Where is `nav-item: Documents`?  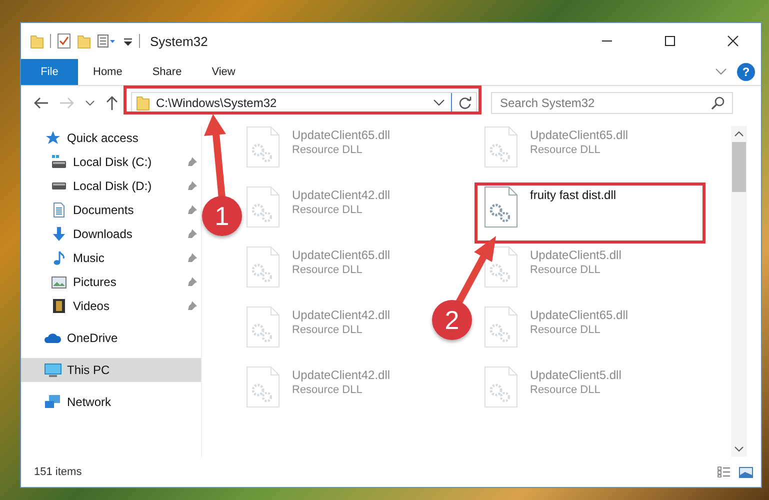
nav-item: Documents is located at coordinates (111, 210).